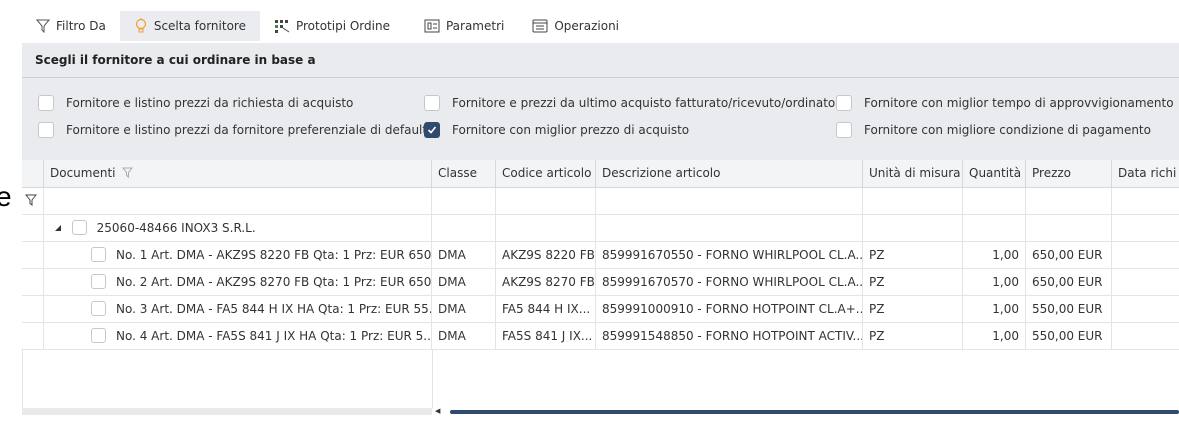  Describe the element at coordinates (81, 26) in the screenshot. I see `tab-label: Filtro Da` at that location.